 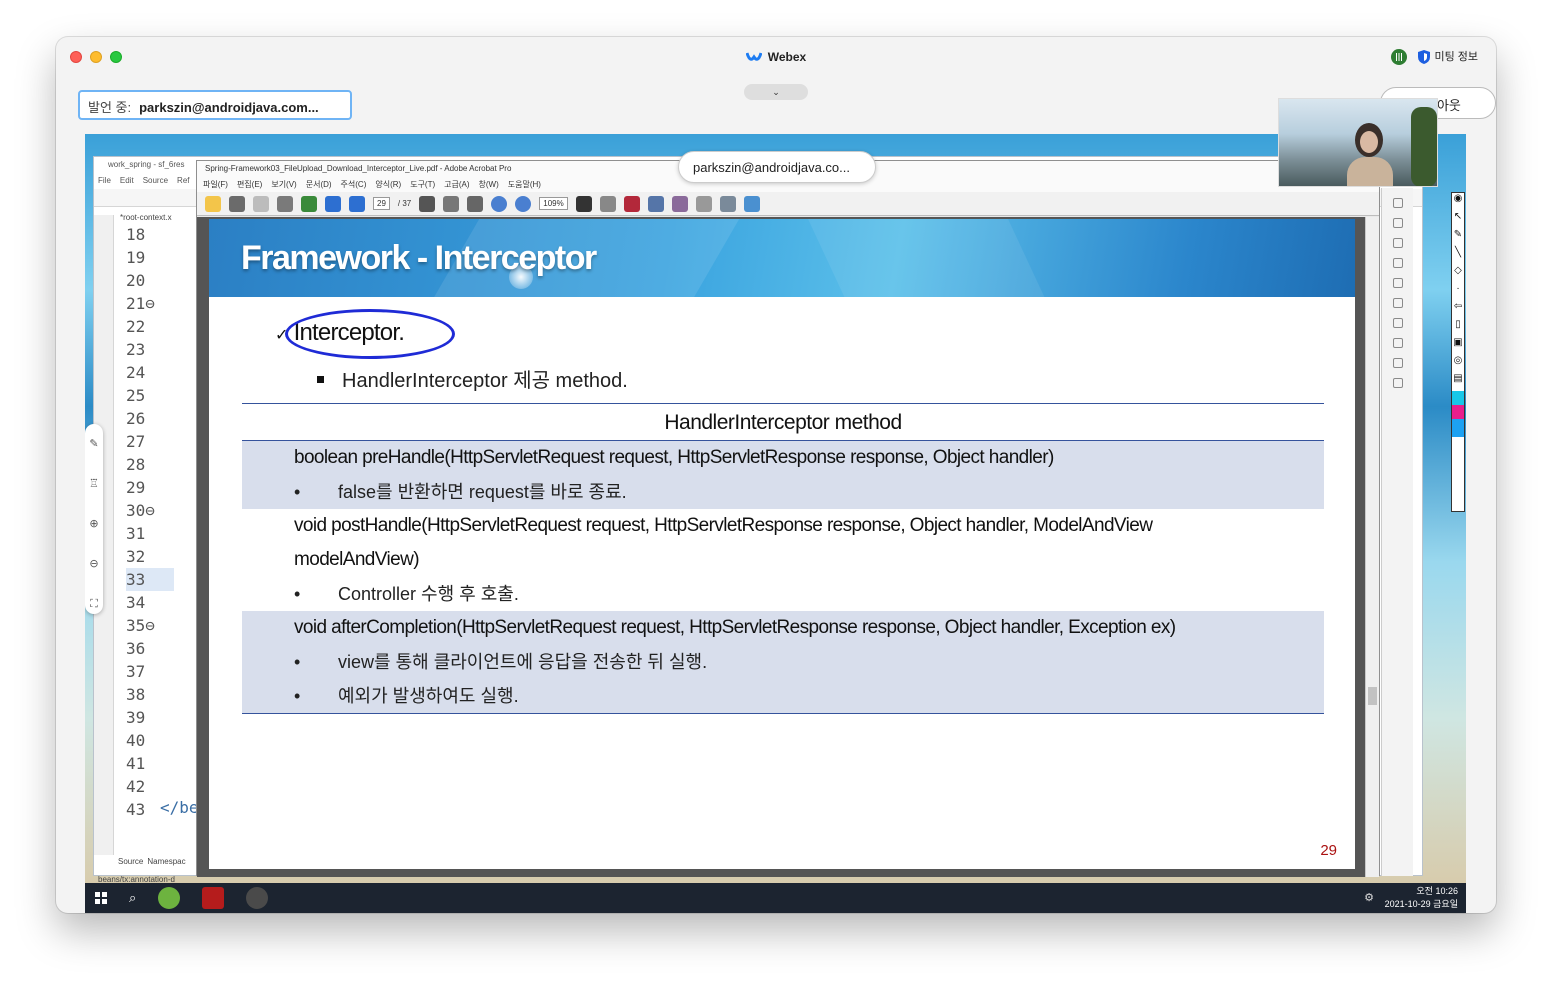 I want to click on search-icon: ⌕, so click(x=132, y=898).